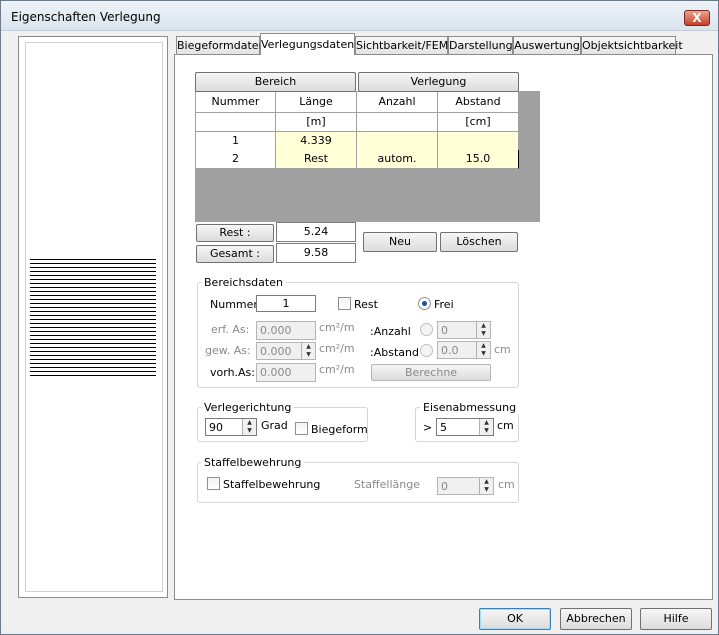 This screenshot has width=719, height=635. I want to click on vorh-as-label: vorh.As:, so click(232, 372).